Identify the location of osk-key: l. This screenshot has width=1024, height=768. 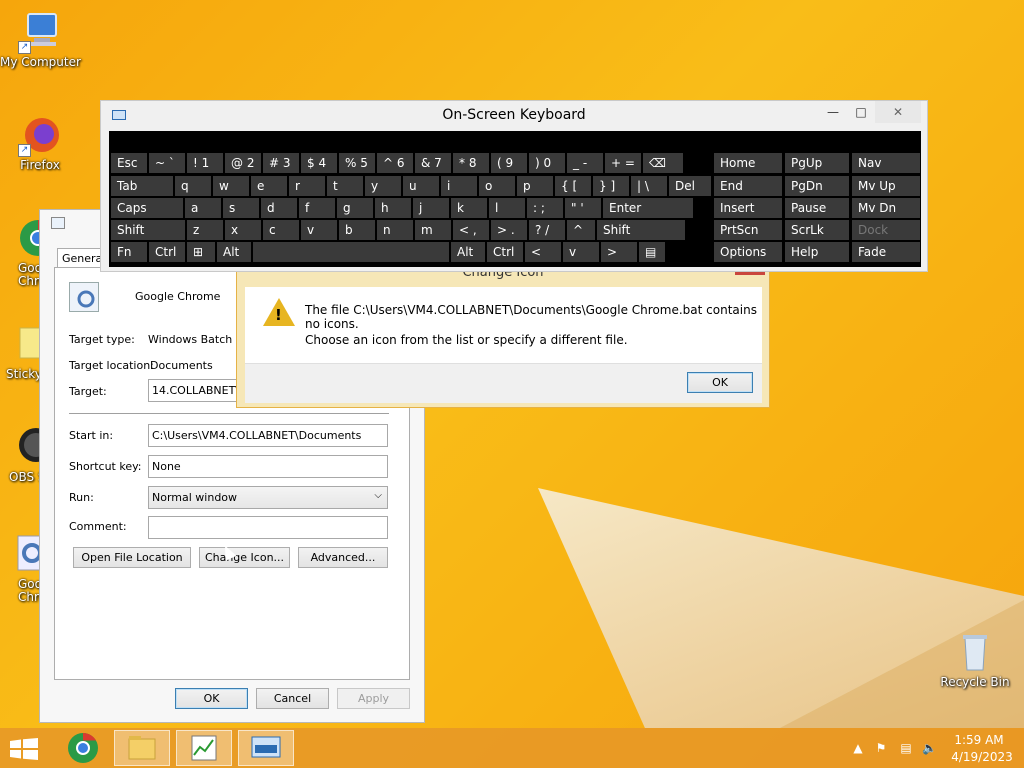
(507, 208).